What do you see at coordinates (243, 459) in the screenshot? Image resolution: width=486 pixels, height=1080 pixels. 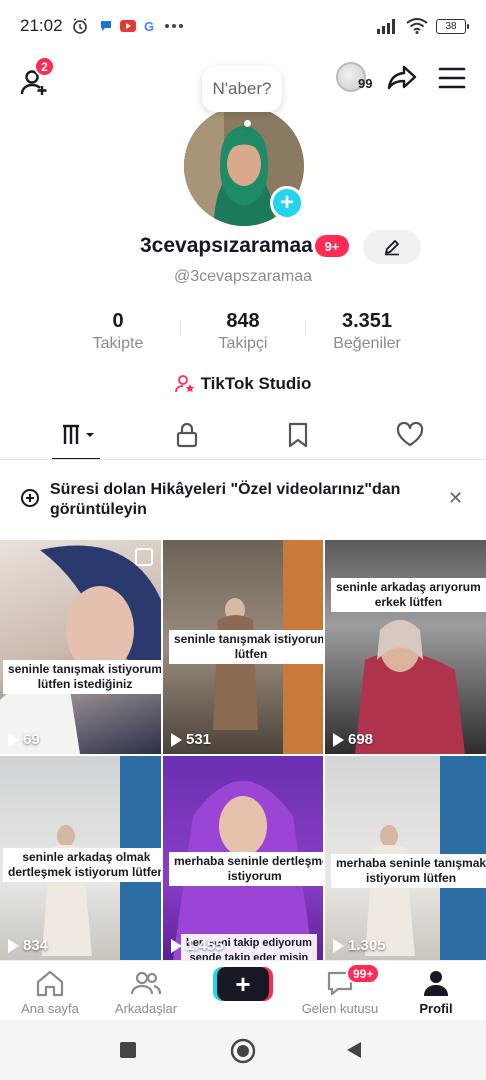 I see `tabs-divider` at bounding box center [243, 459].